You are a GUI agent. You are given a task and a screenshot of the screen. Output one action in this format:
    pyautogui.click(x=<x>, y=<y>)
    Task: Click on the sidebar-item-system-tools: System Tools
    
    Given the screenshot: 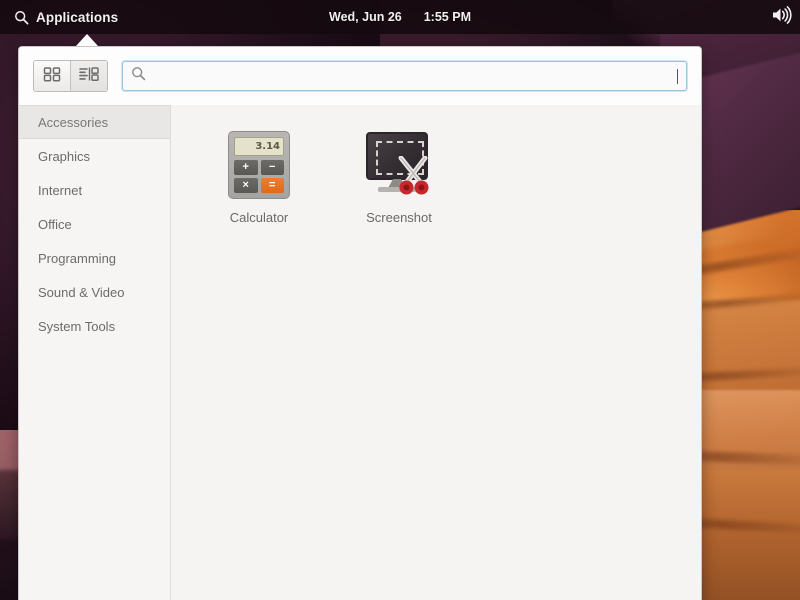 What is the action you would take?
    pyautogui.click(x=94, y=326)
    